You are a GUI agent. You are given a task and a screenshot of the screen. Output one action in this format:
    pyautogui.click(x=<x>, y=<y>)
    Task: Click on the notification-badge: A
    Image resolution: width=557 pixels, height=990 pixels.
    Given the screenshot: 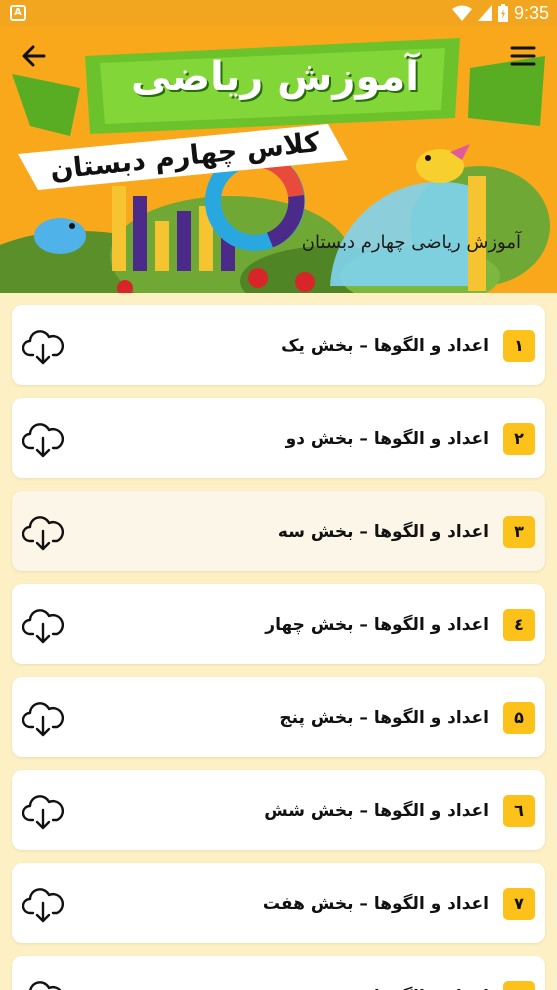 What is the action you would take?
    pyautogui.click(x=18, y=13)
    